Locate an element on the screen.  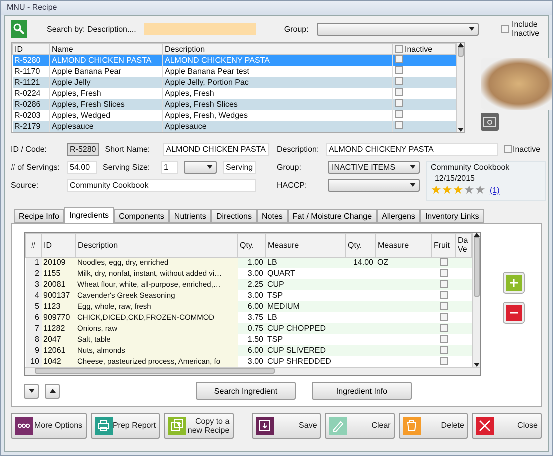
tab: Components is located at coordinates (142, 215).